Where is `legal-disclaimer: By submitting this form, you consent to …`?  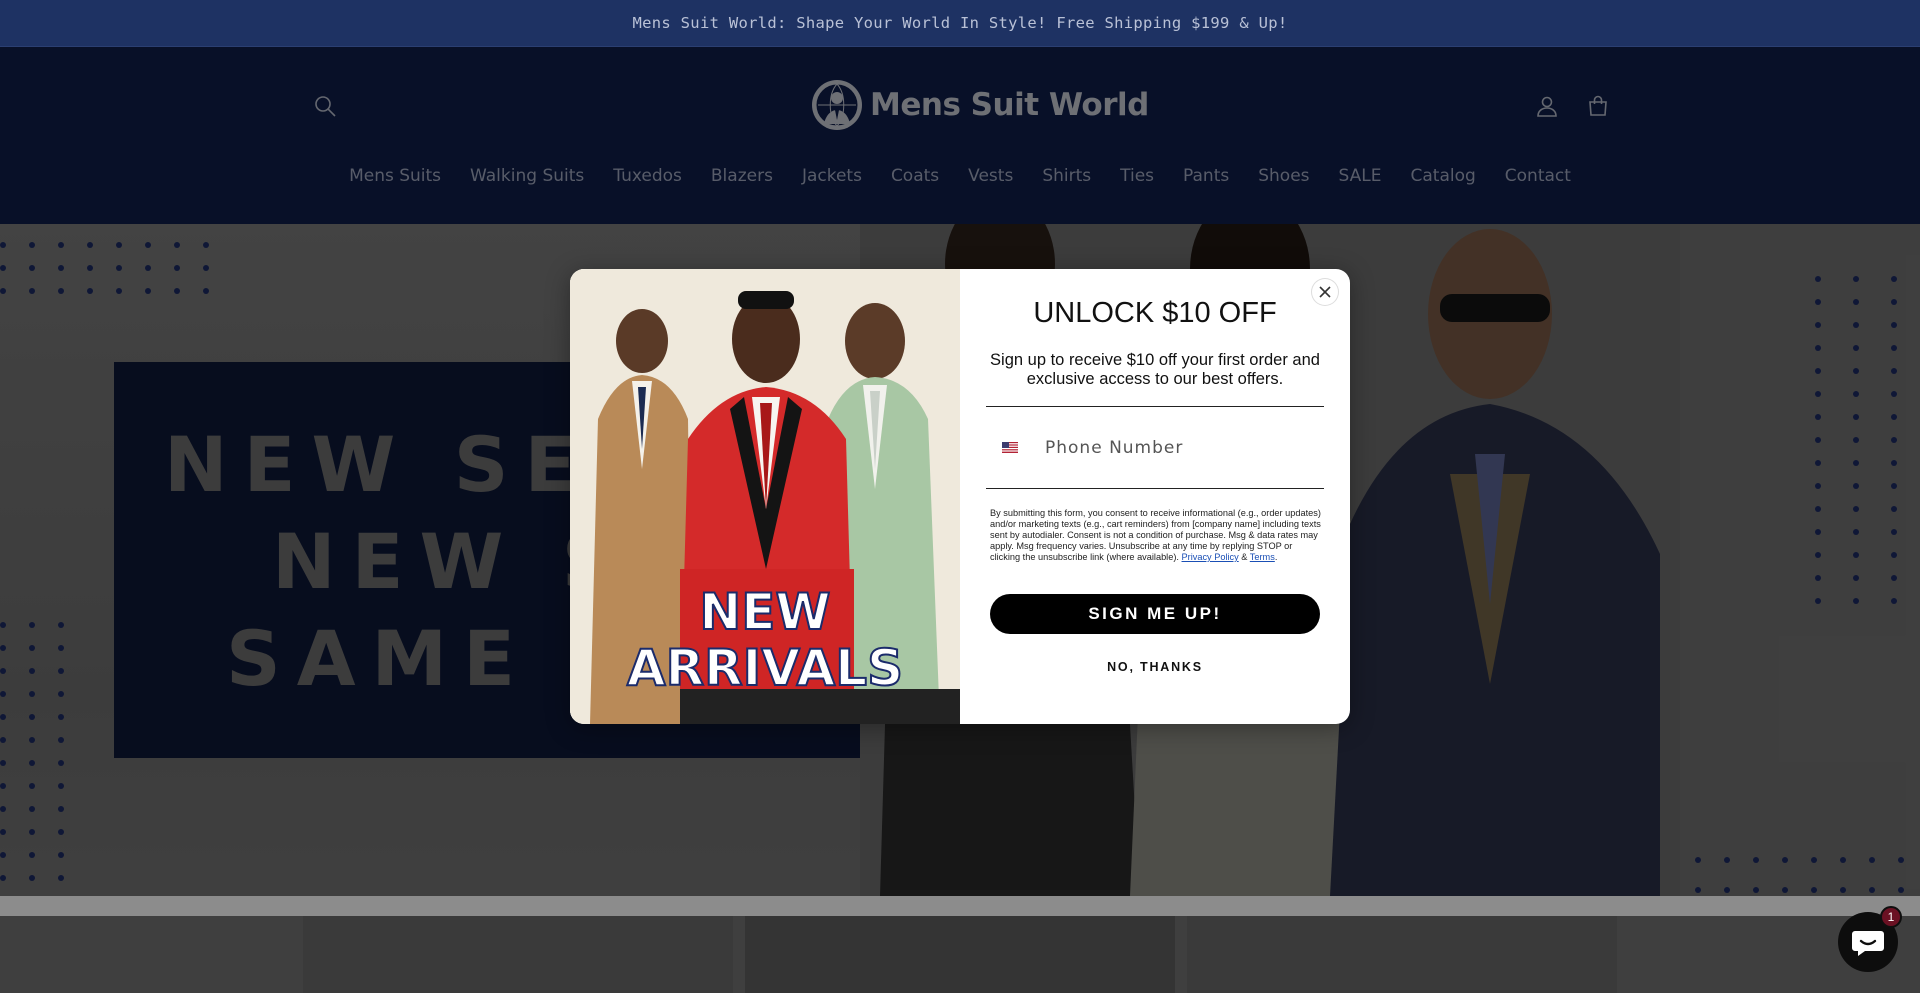 legal-disclaimer: By submitting this form, you consent to … is located at coordinates (1156, 535).